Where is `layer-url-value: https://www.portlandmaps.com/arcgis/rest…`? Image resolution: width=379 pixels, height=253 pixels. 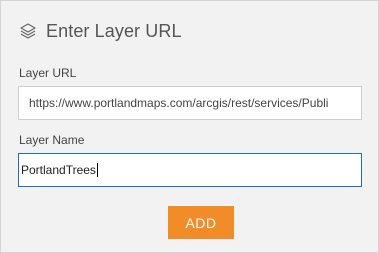
layer-url-value: https://www.portlandmaps.com/arcgis/rest… is located at coordinates (179, 103).